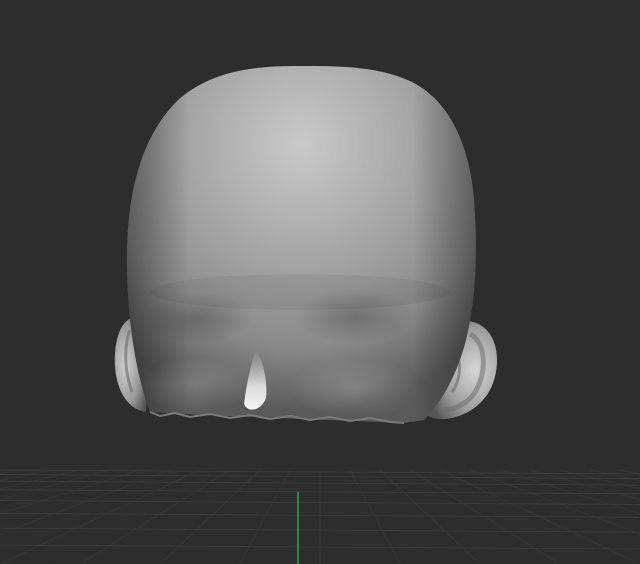 Image resolution: width=640 pixels, height=564 pixels. What do you see at coordinates (355, 316) in the screenshot?
I see `right-eye-socket` at bounding box center [355, 316].